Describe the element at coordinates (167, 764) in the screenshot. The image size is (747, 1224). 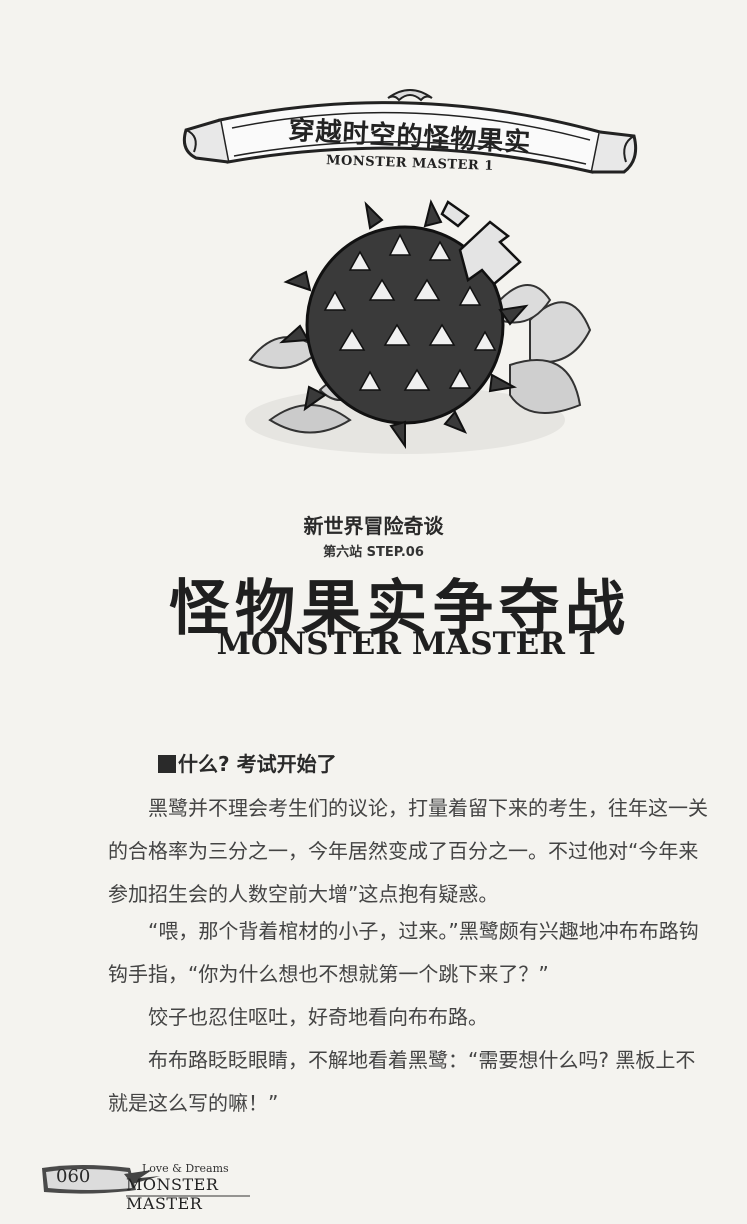
I see `square-bullet-icon` at that location.